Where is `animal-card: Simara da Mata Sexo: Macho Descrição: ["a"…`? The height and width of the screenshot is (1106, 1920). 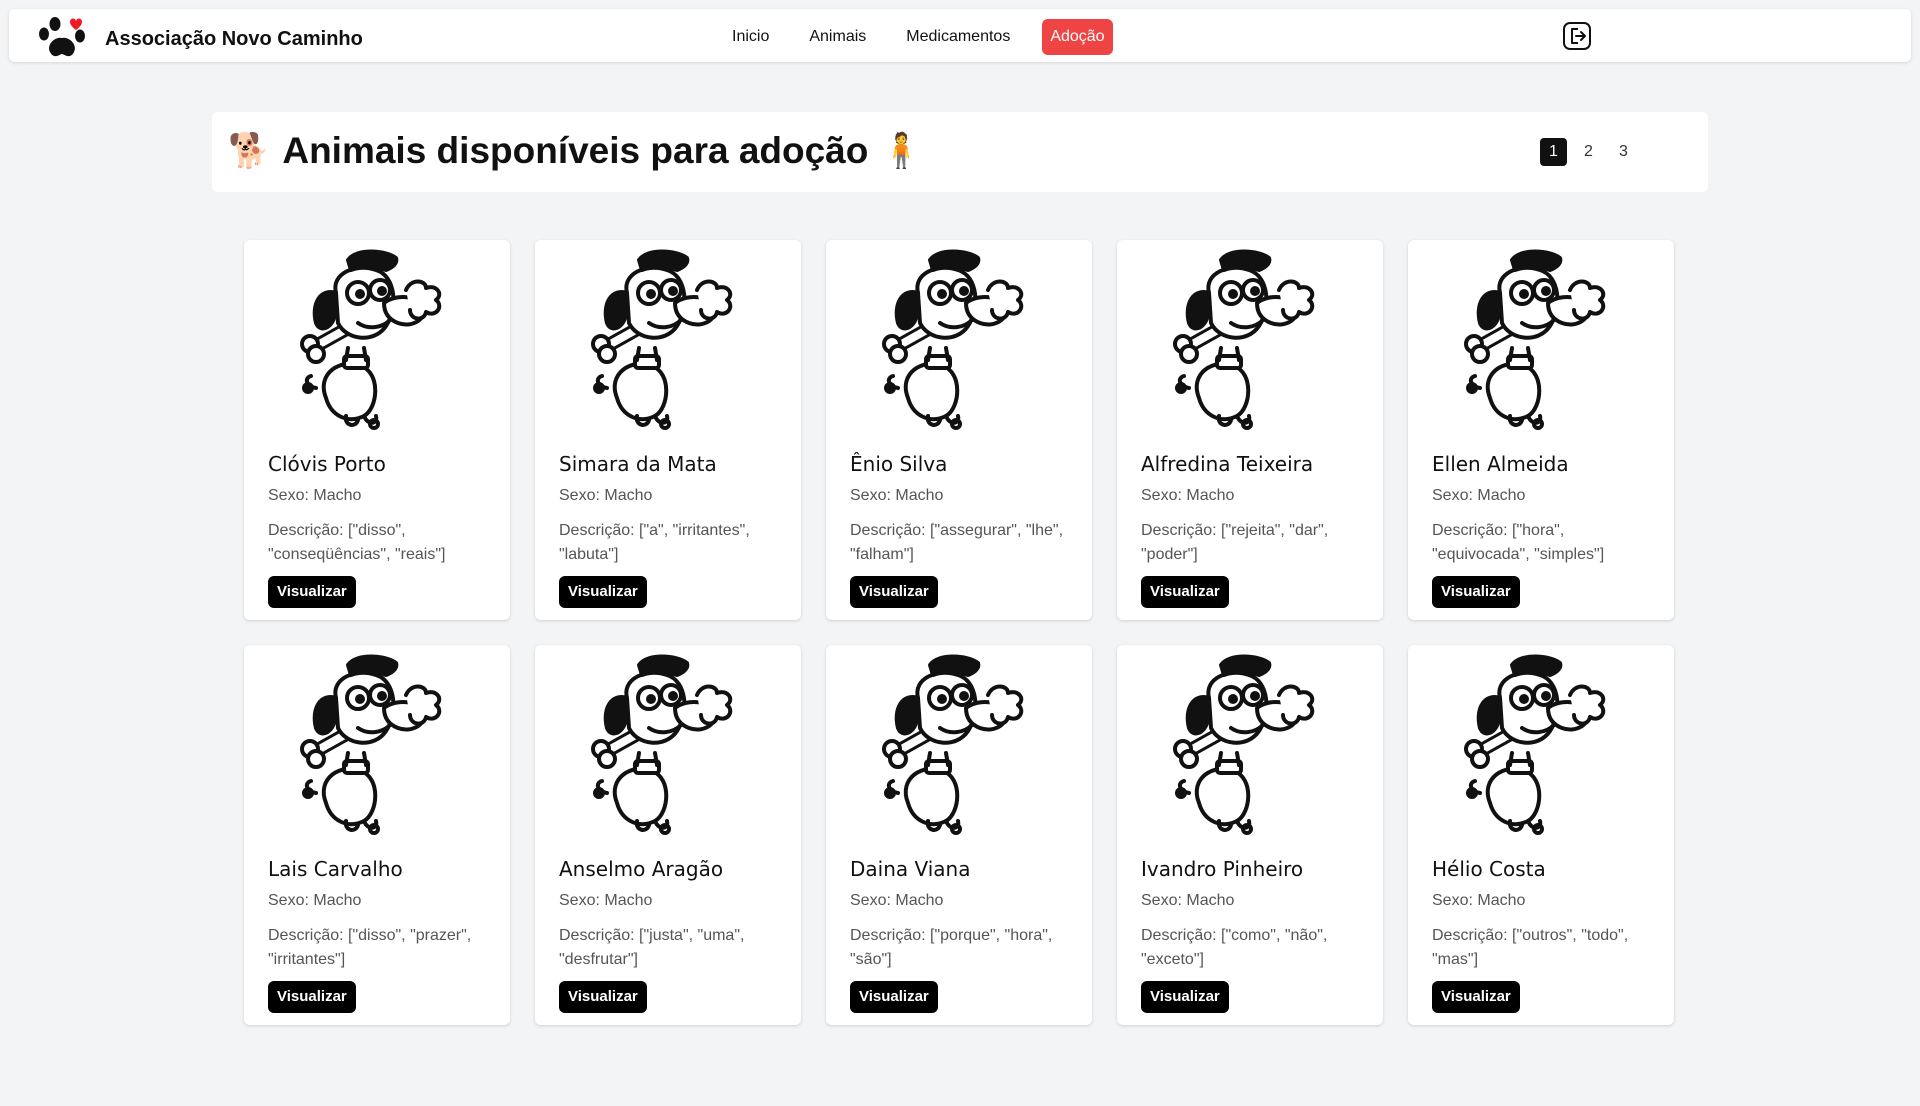 animal-card: Simara da Mata Sexo: Macho Descrição: ["a"… is located at coordinates (668, 430).